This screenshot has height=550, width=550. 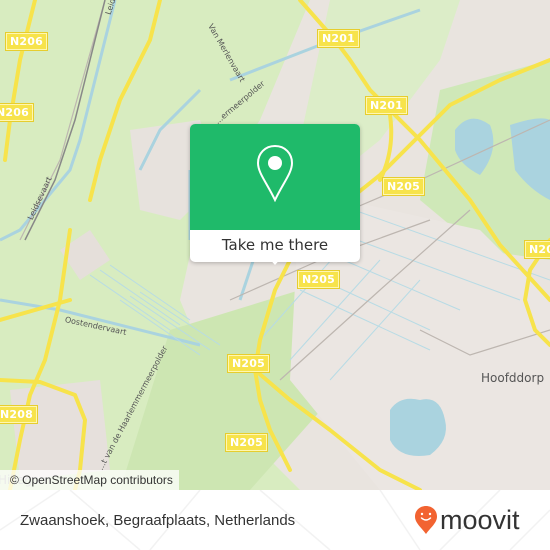 What do you see at coordinates (158, 520) in the screenshot?
I see `location-address: Zwaanshoek, Begraafplaats, Netherlands` at bounding box center [158, 520].